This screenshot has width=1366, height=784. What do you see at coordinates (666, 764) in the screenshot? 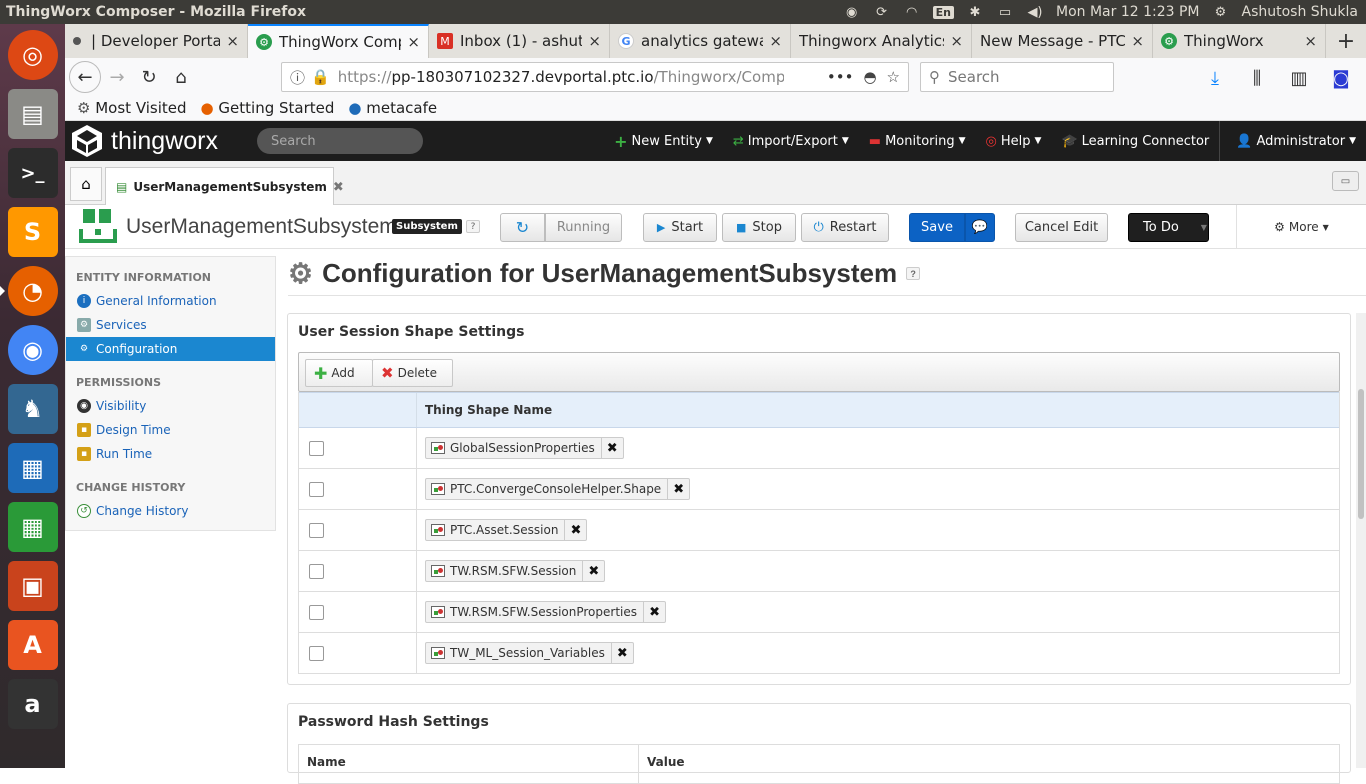
I see `column-header: Value` at bounding box center [666, 764].